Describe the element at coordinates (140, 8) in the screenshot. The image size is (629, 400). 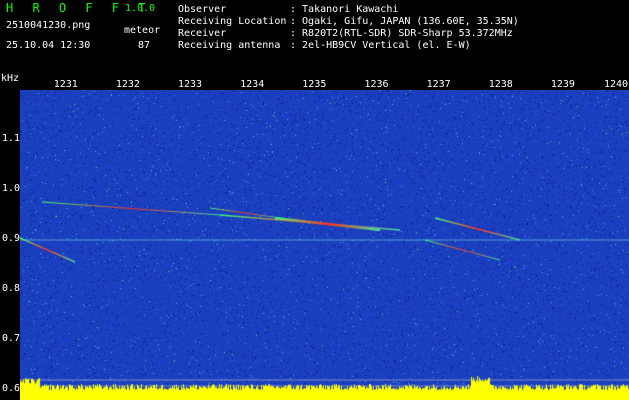
I see `app-version: 1.0.0` at that location.